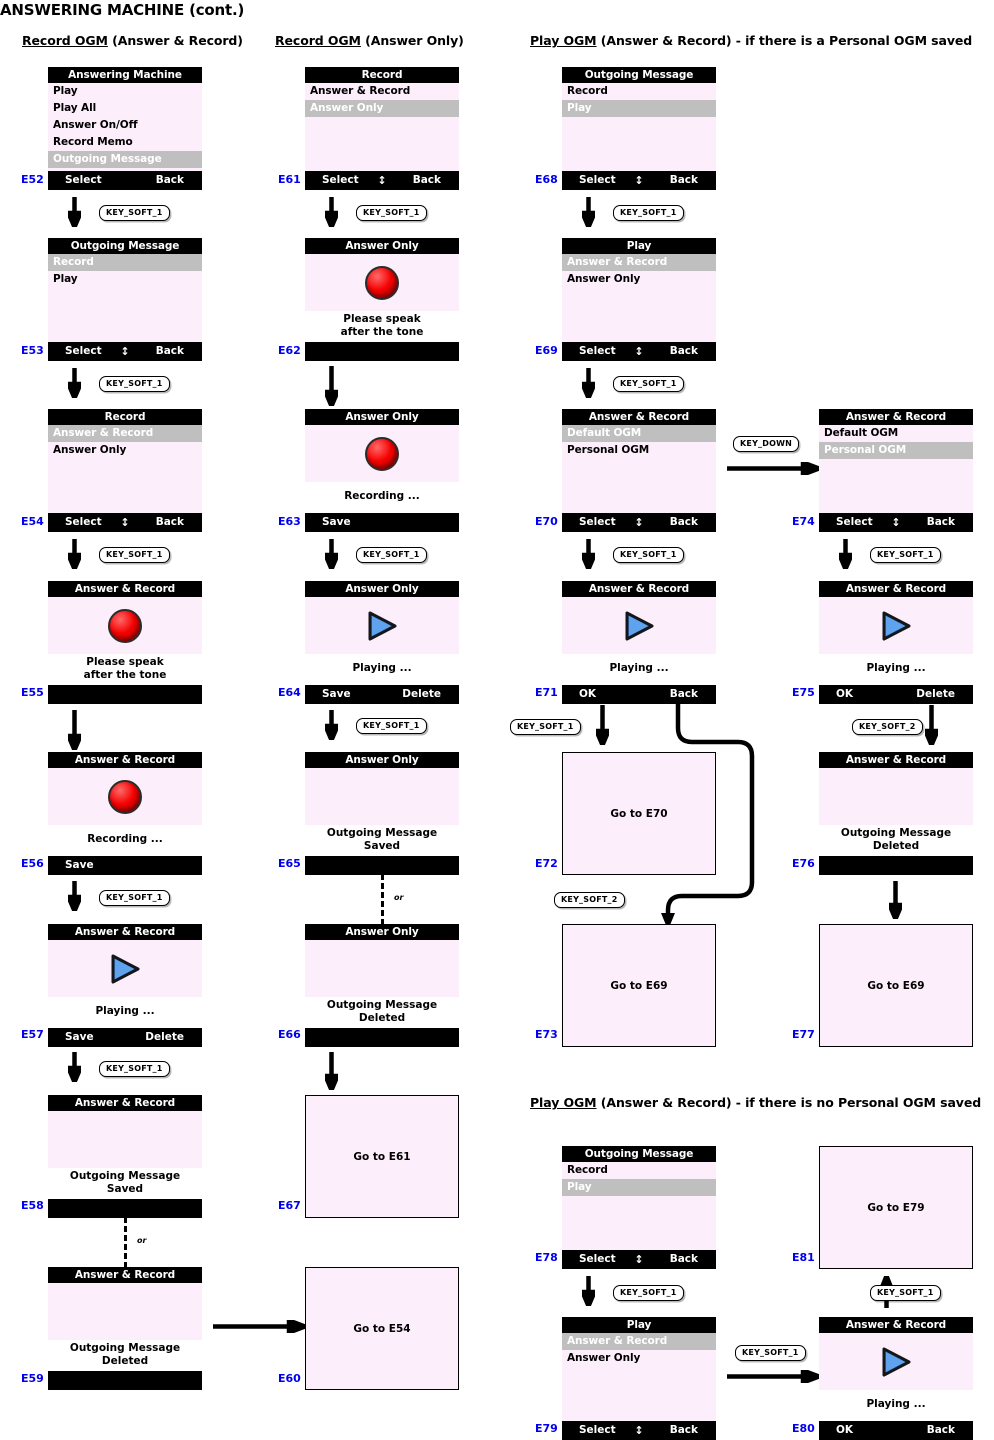 The image size is (994, 1440). What do you see at coordinates (639, 433) in the screenshot?
I see `menu-item-selected: Default OGM` at bounding box center [639, 433].